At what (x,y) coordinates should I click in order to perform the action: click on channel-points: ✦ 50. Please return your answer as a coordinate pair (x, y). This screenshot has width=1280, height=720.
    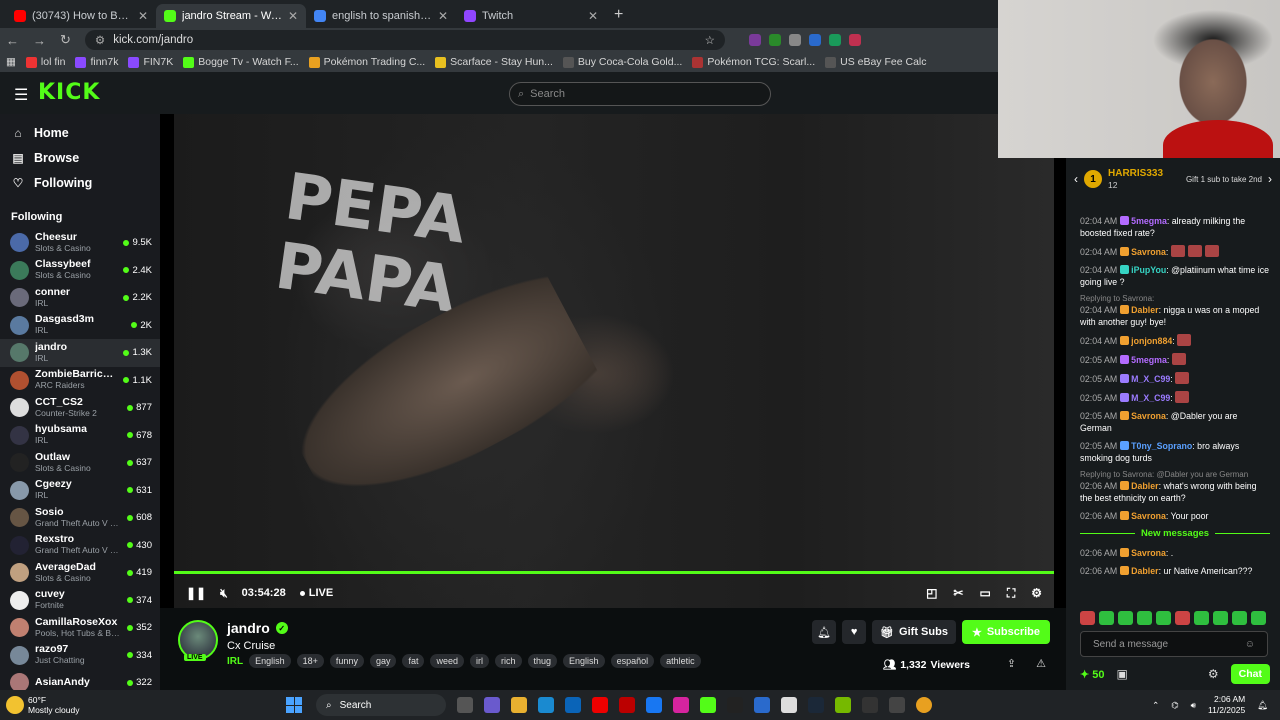
    Looking at the image, I should click on (1092, 674).